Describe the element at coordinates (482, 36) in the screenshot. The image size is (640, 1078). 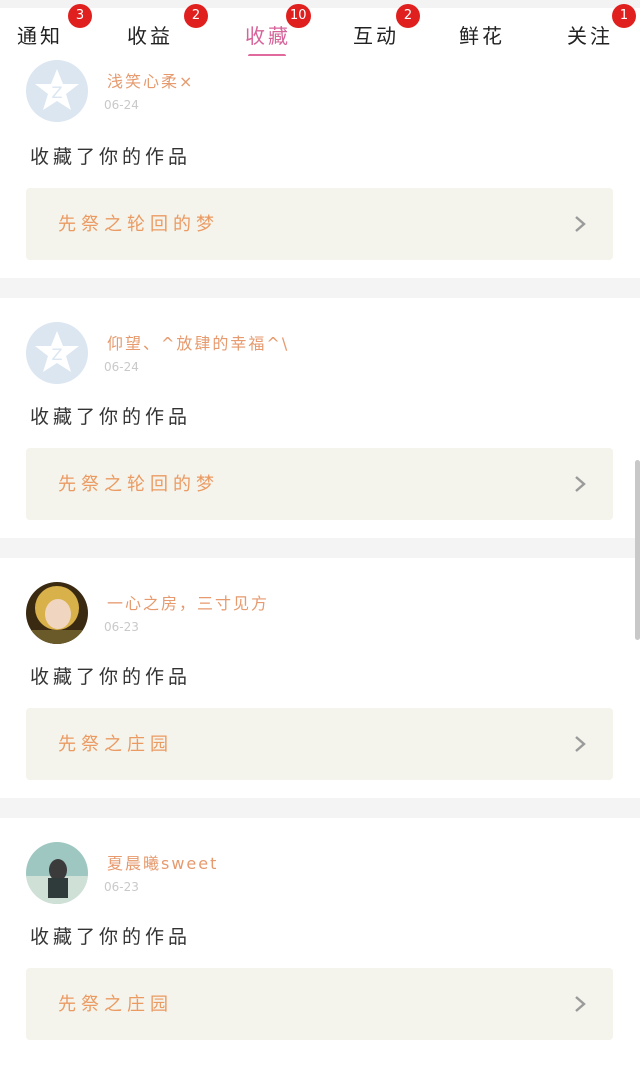
I see `tab-label: 鲜花` at that location.